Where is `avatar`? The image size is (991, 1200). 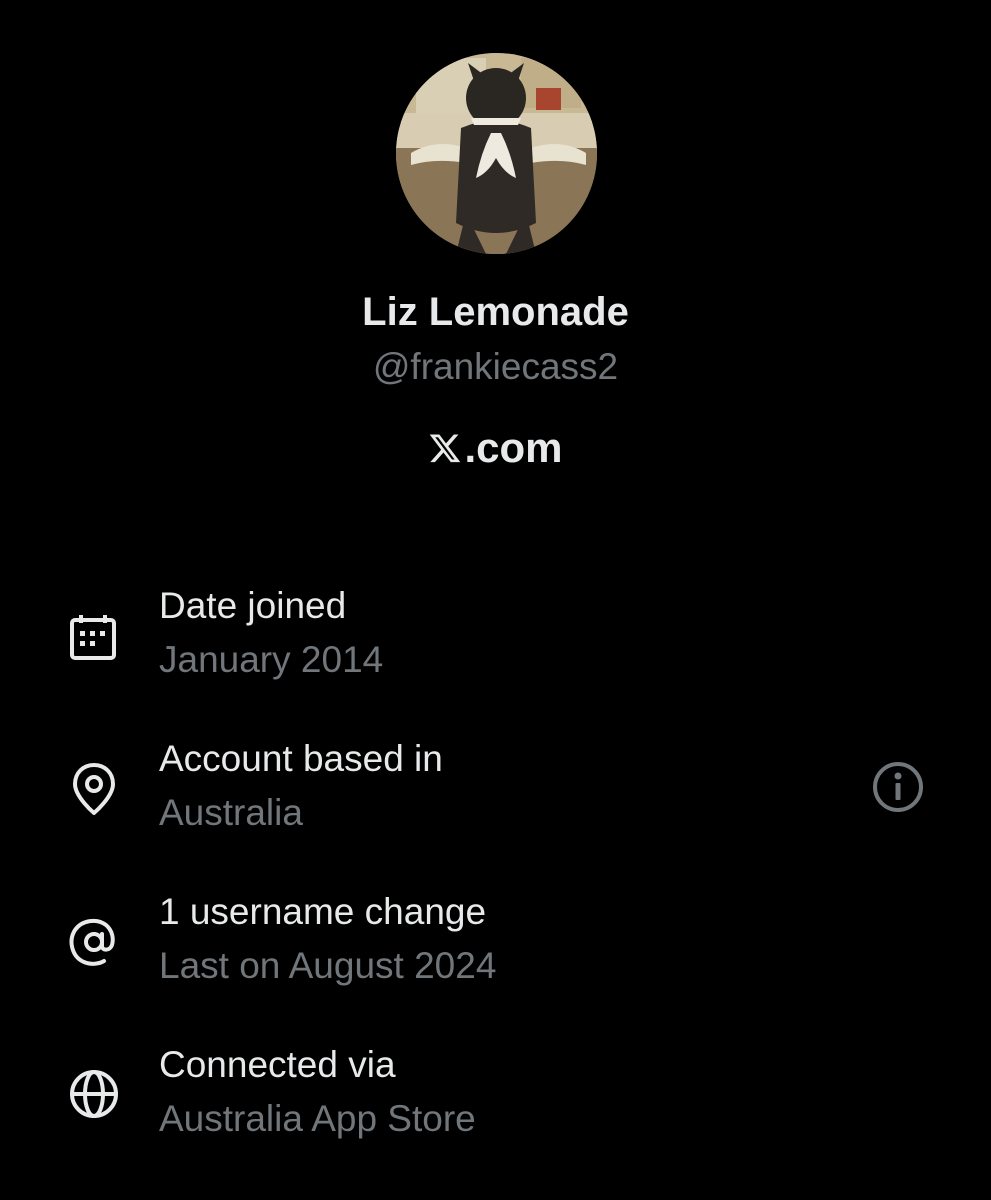 avatar is located at coordinates (496, 153).